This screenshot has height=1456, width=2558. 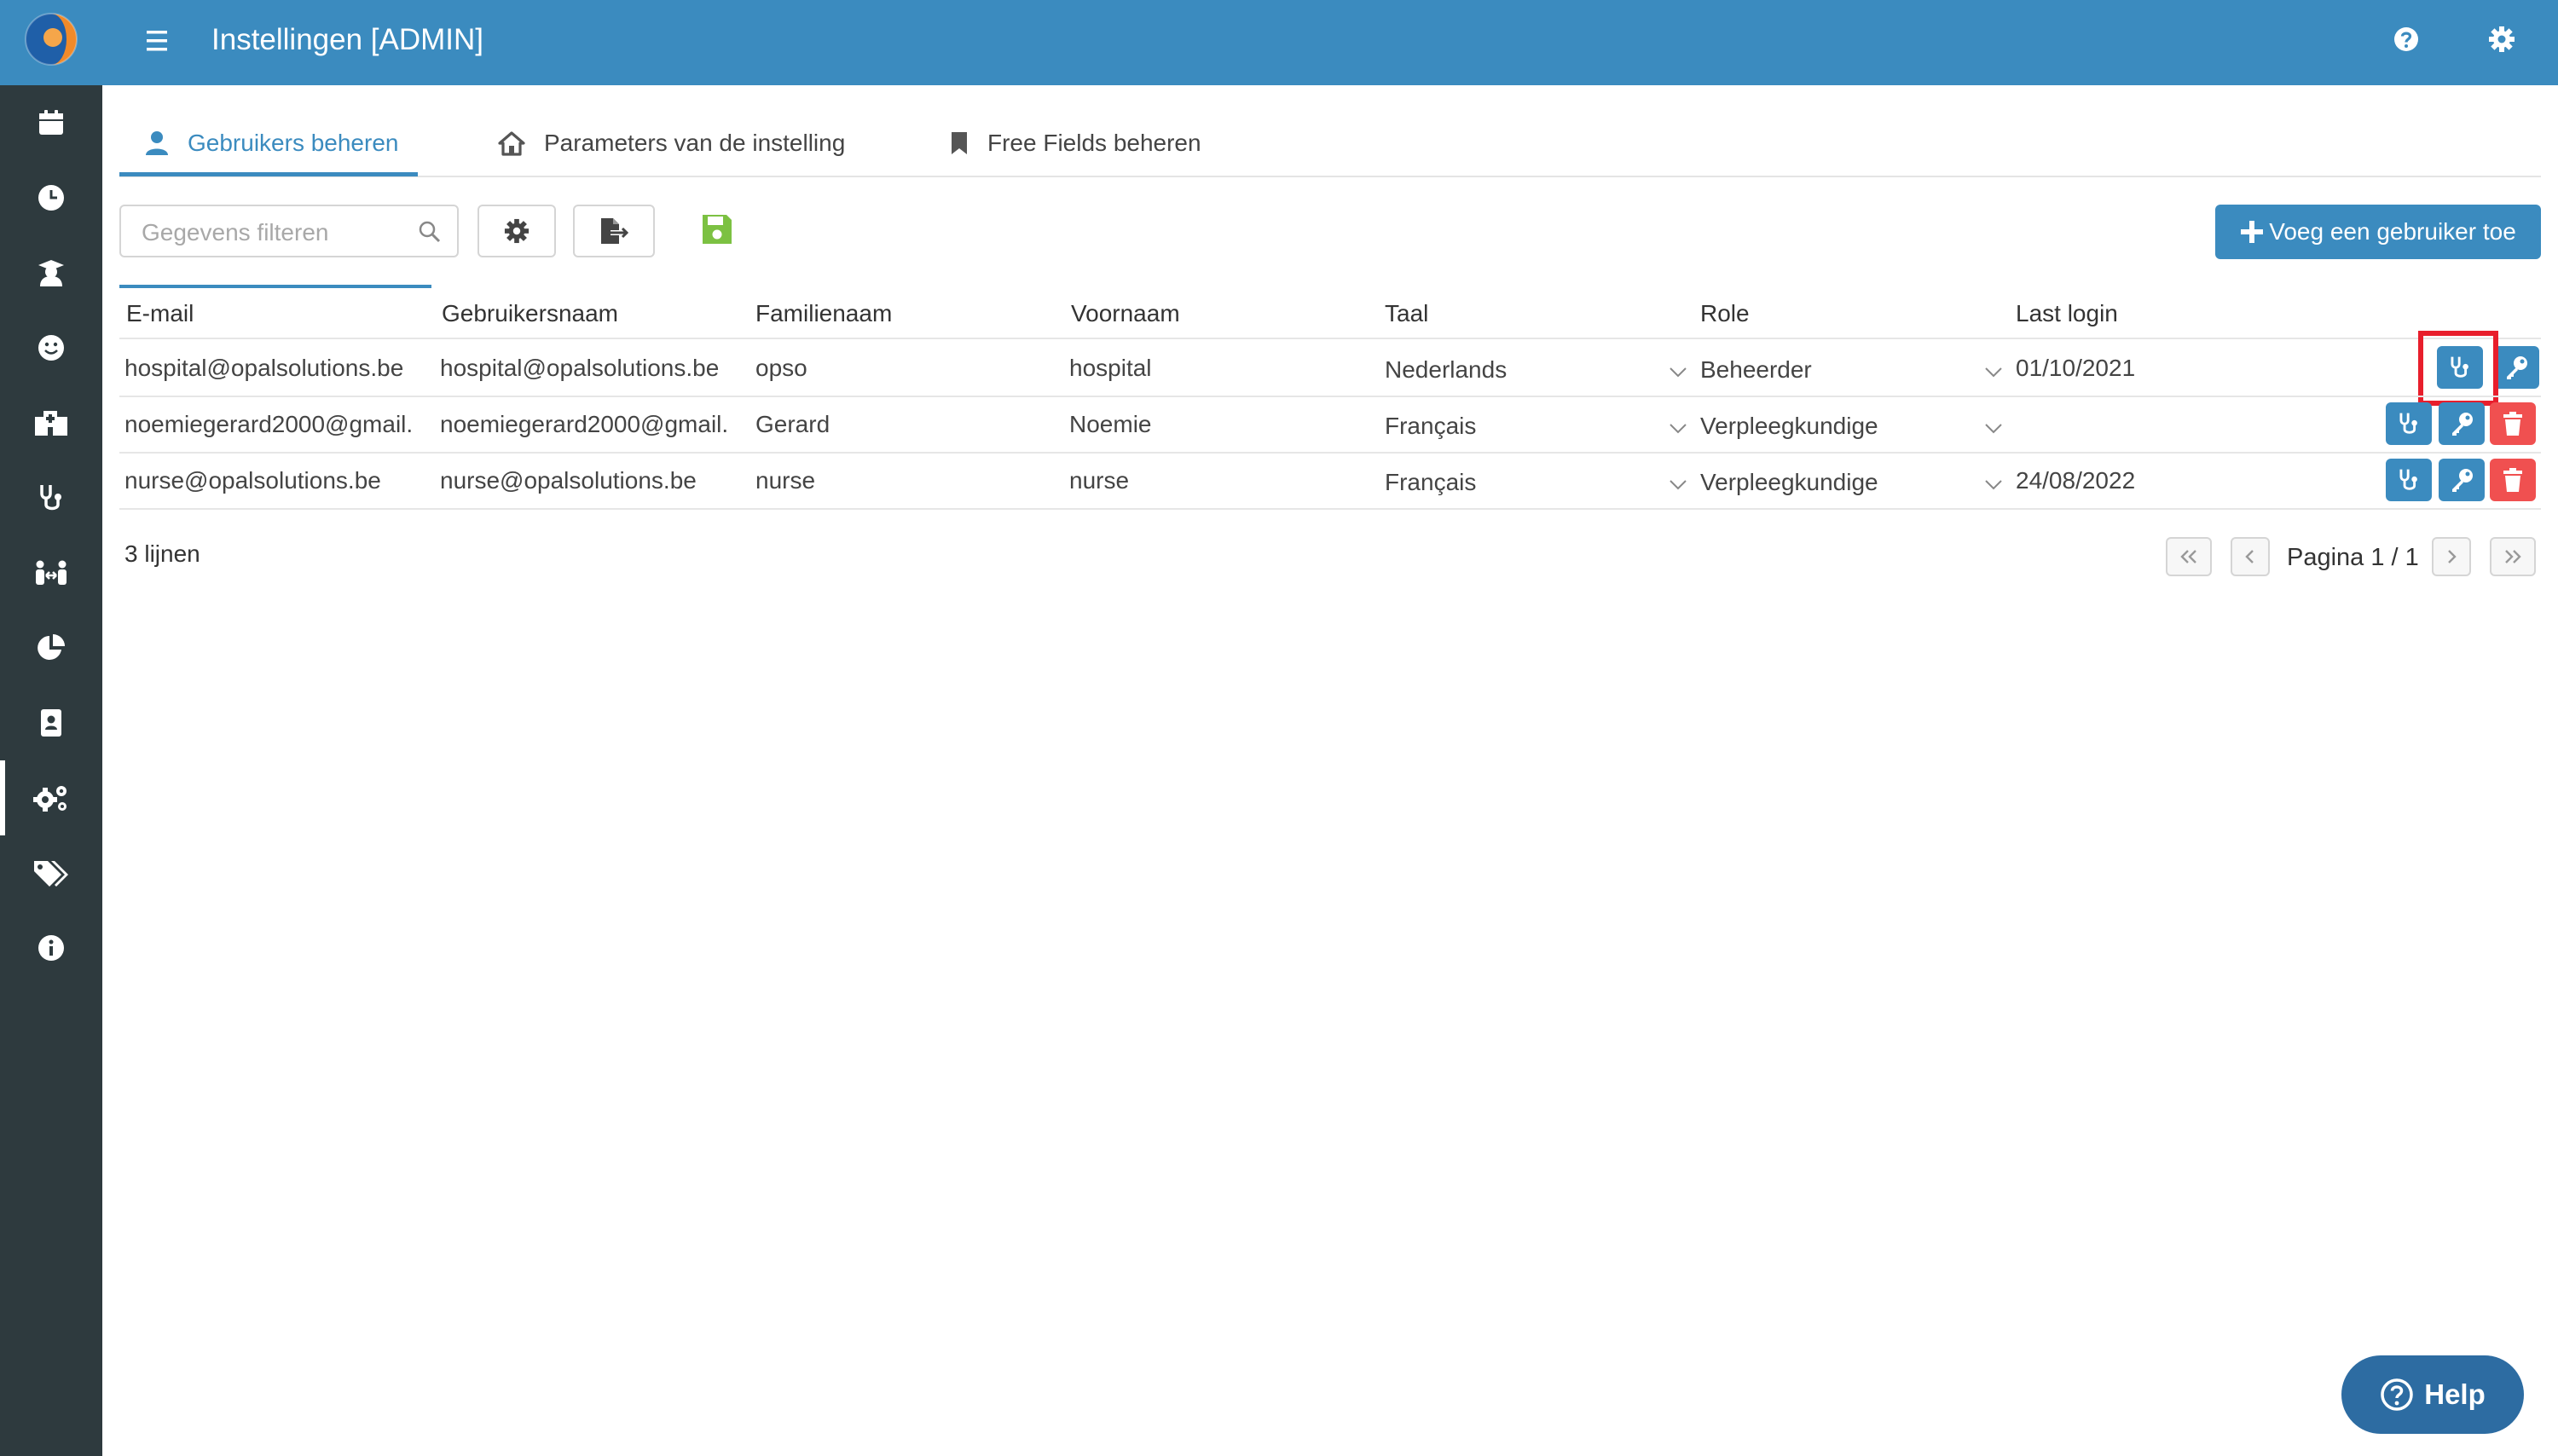 I want to click on cell-lastname: Gerard, so click(x=792, y=424).